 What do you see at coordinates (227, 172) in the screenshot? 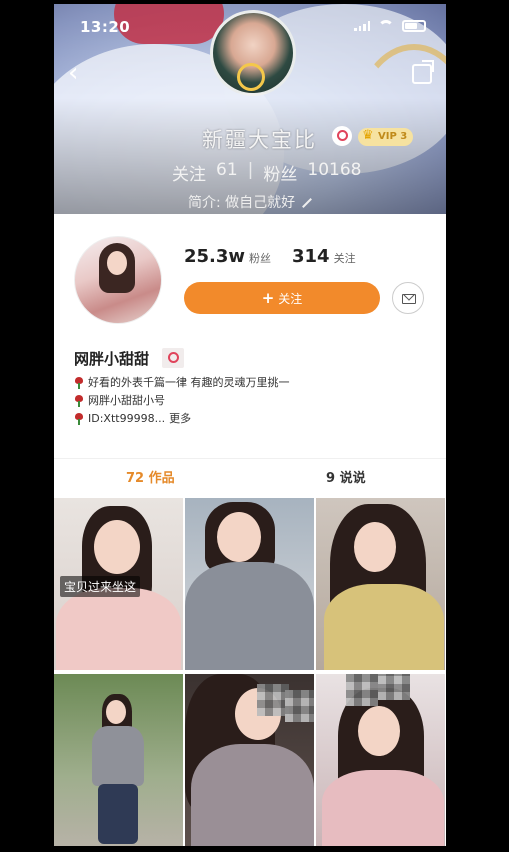
I see `banner-following-count: 61` at bounding box center [227, 172].